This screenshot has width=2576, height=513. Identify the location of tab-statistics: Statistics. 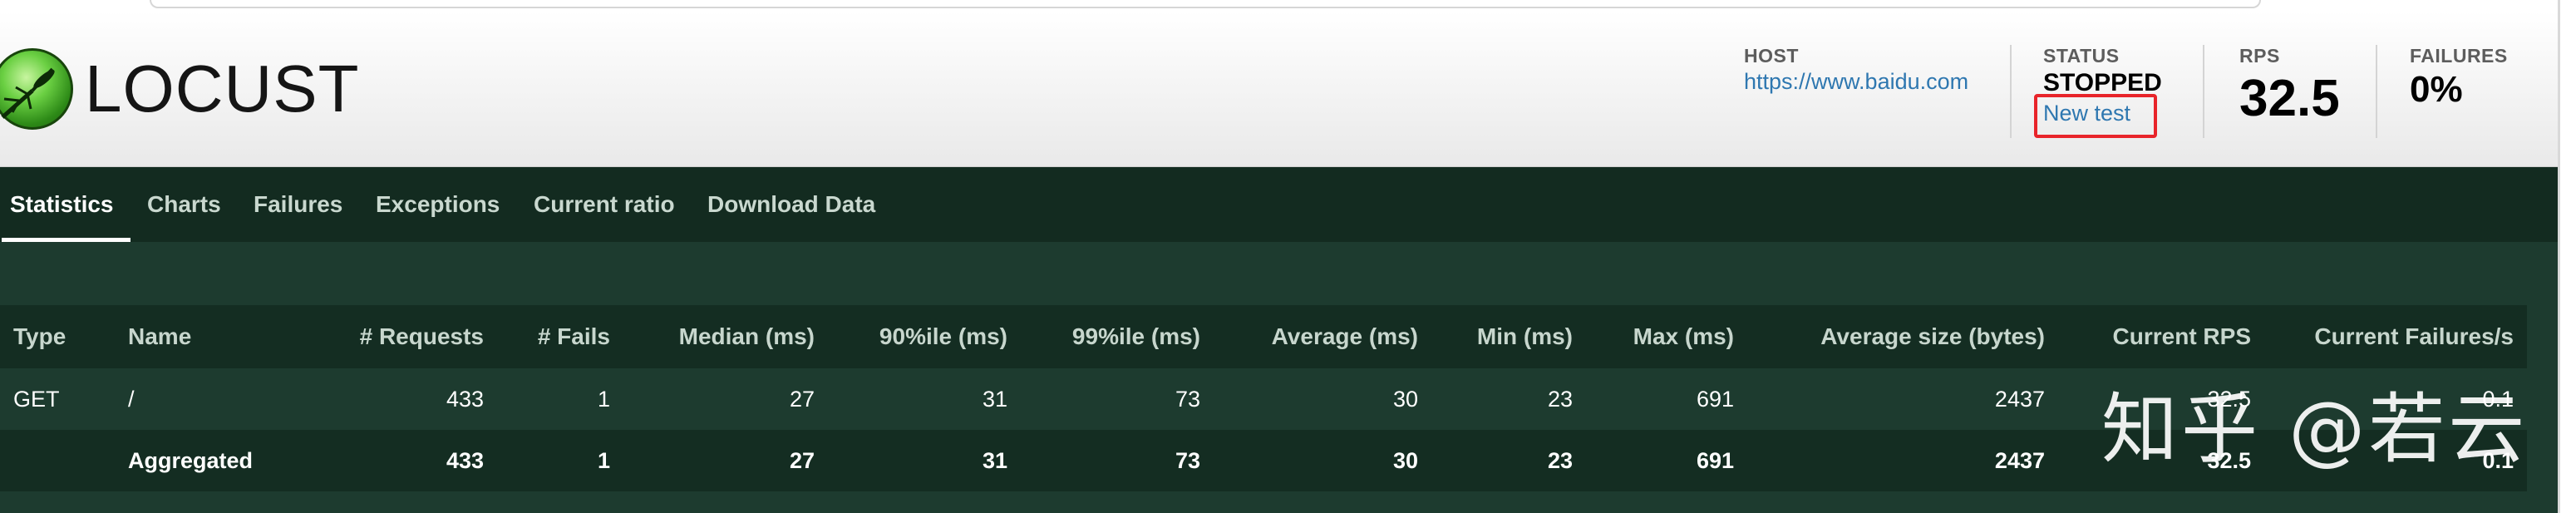
(66, 204).